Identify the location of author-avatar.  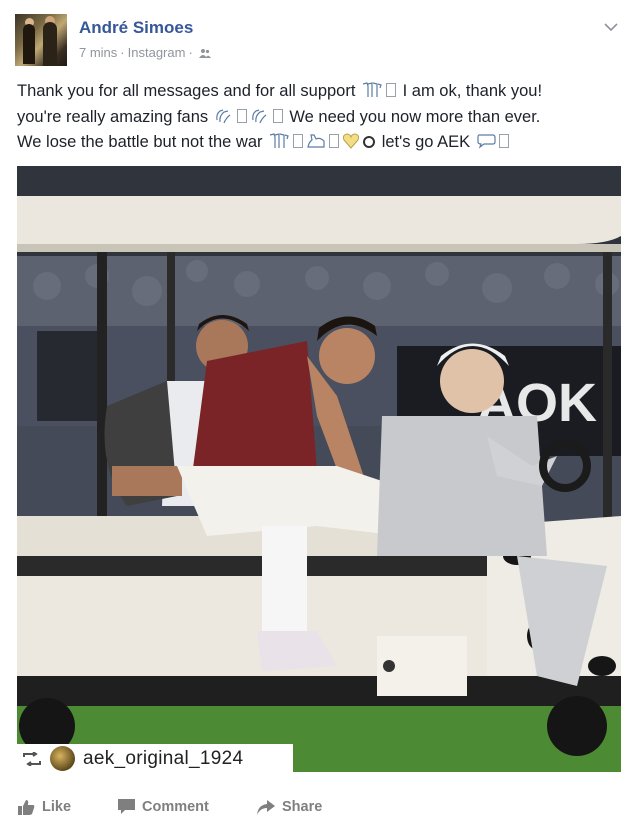
(41, 40).